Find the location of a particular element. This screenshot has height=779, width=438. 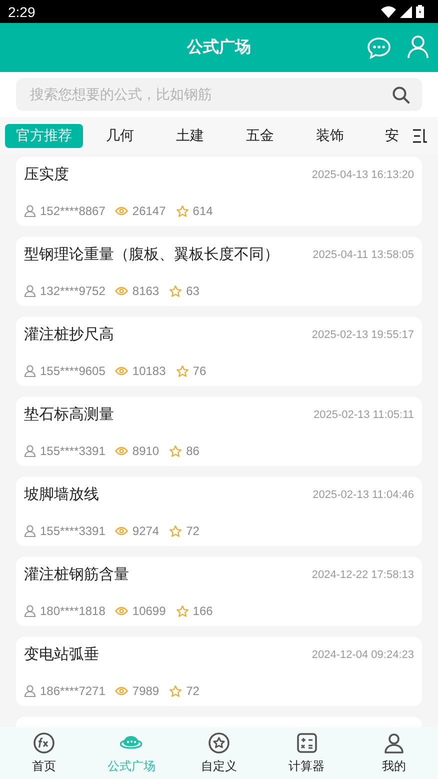

formula-card: 灌注桩钢筋含量 2024-12-22 17:58:13 180****1818 10699 166 is located at coordinates (219, 591).